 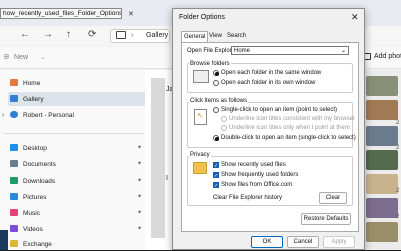 I want to click on checkbox-recent-files: ✓, so click(x=216, y=165).